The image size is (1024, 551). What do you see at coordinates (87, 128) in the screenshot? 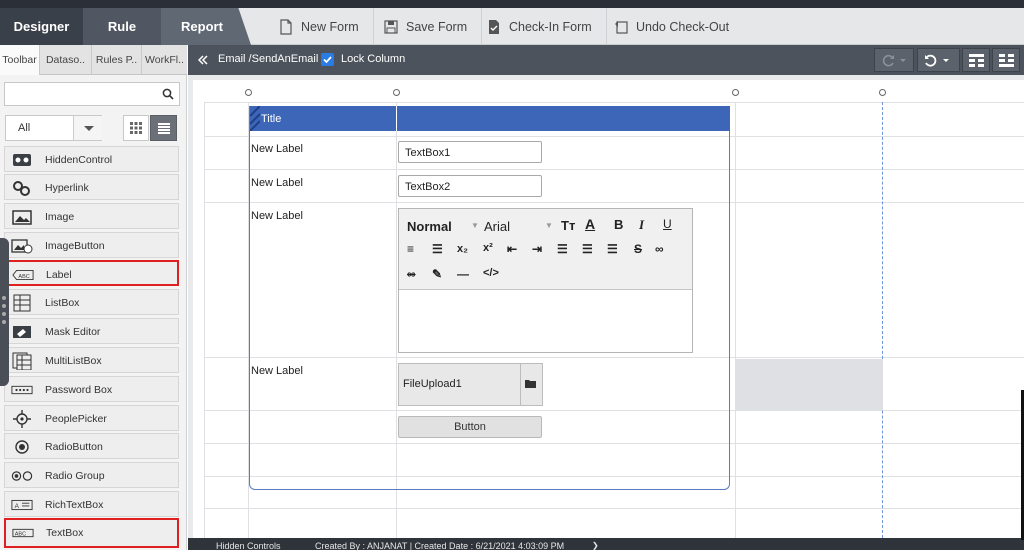
I see `chevron-down-icon` at bounding box center [87, 128].